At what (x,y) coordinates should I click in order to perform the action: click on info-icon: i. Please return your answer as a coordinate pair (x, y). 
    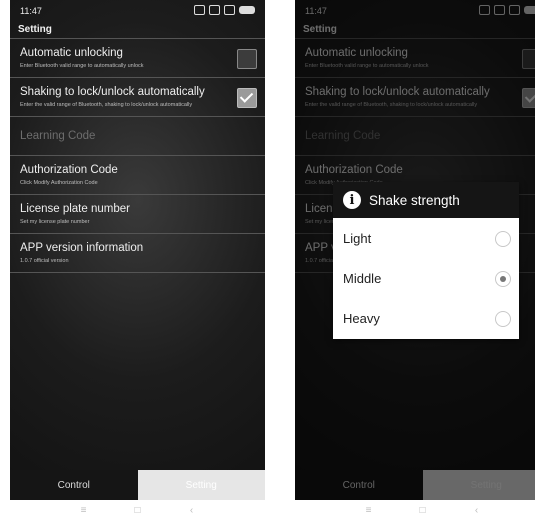
    Looking at the image, I should click on (352, 200).